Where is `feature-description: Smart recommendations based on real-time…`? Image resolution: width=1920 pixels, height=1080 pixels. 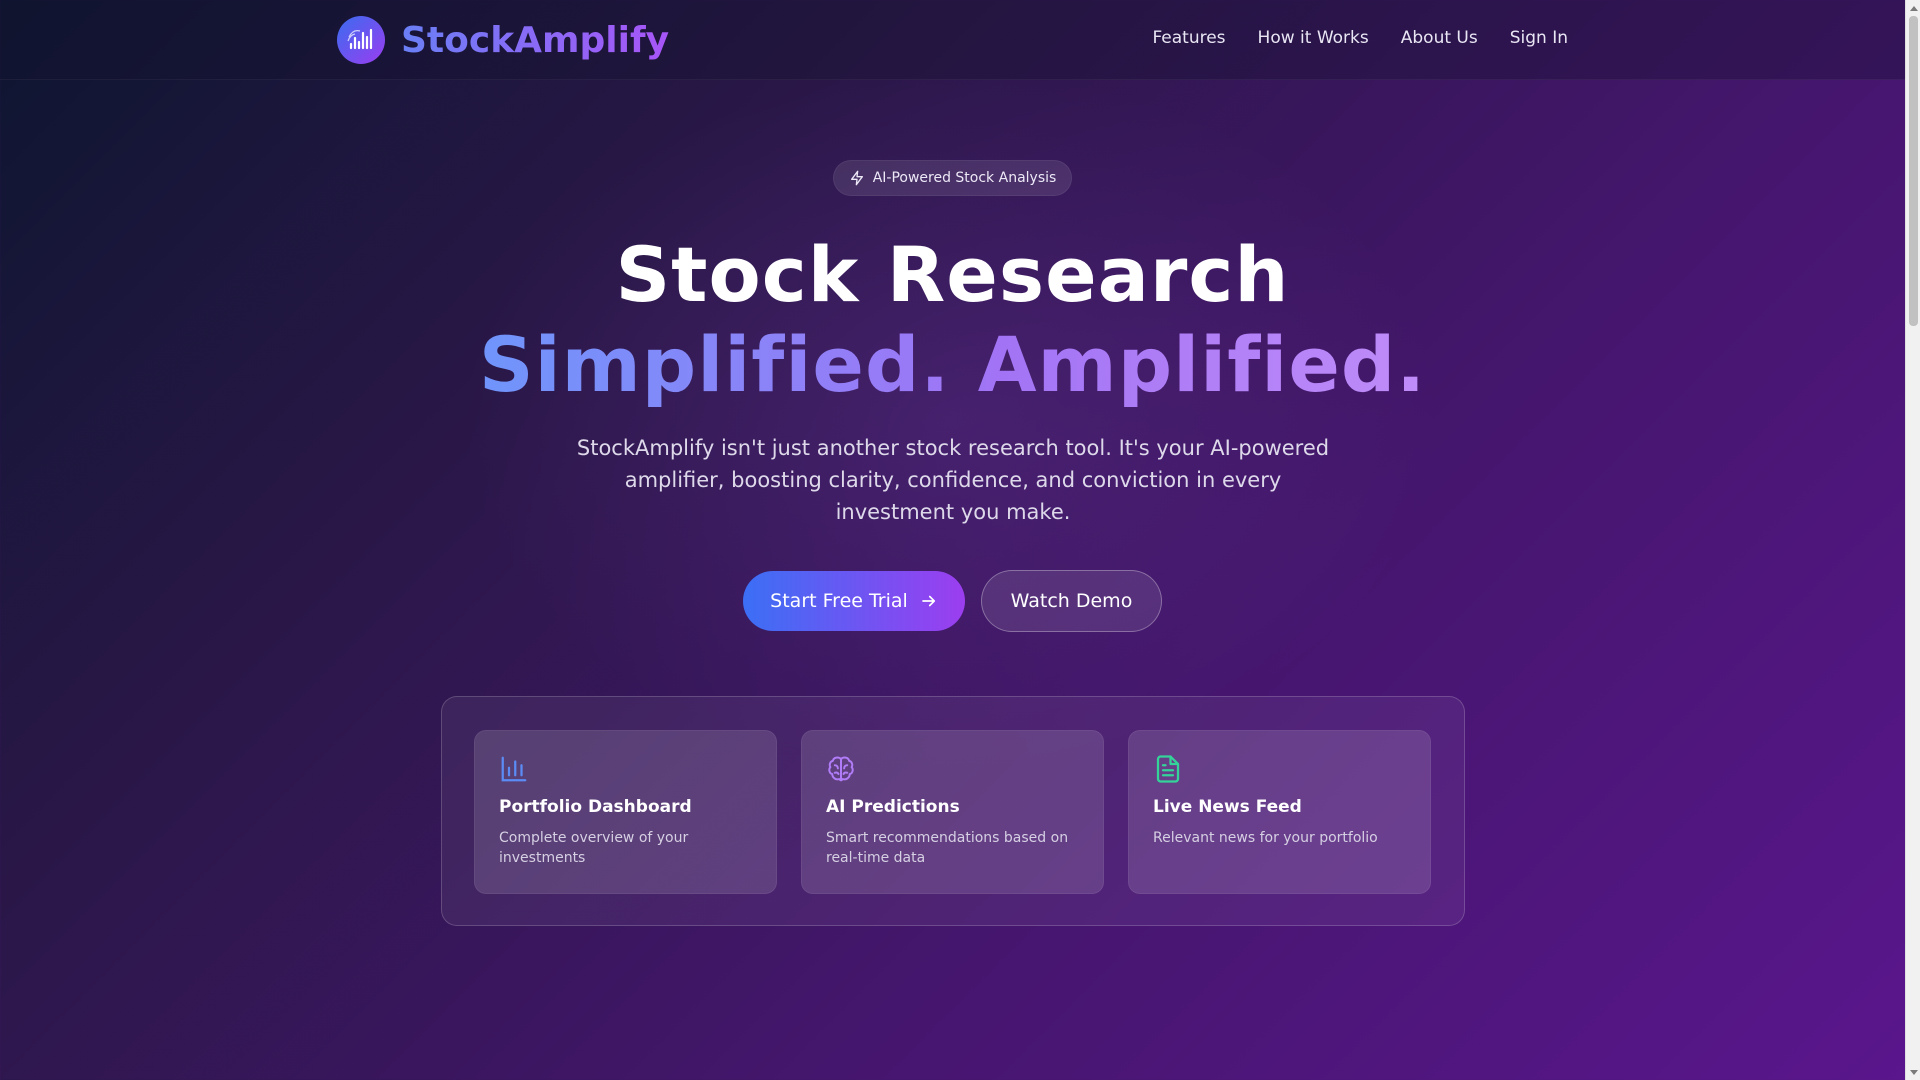
feature-description: Smart recommendations based on real-time… is located at coordinates (947, 848).